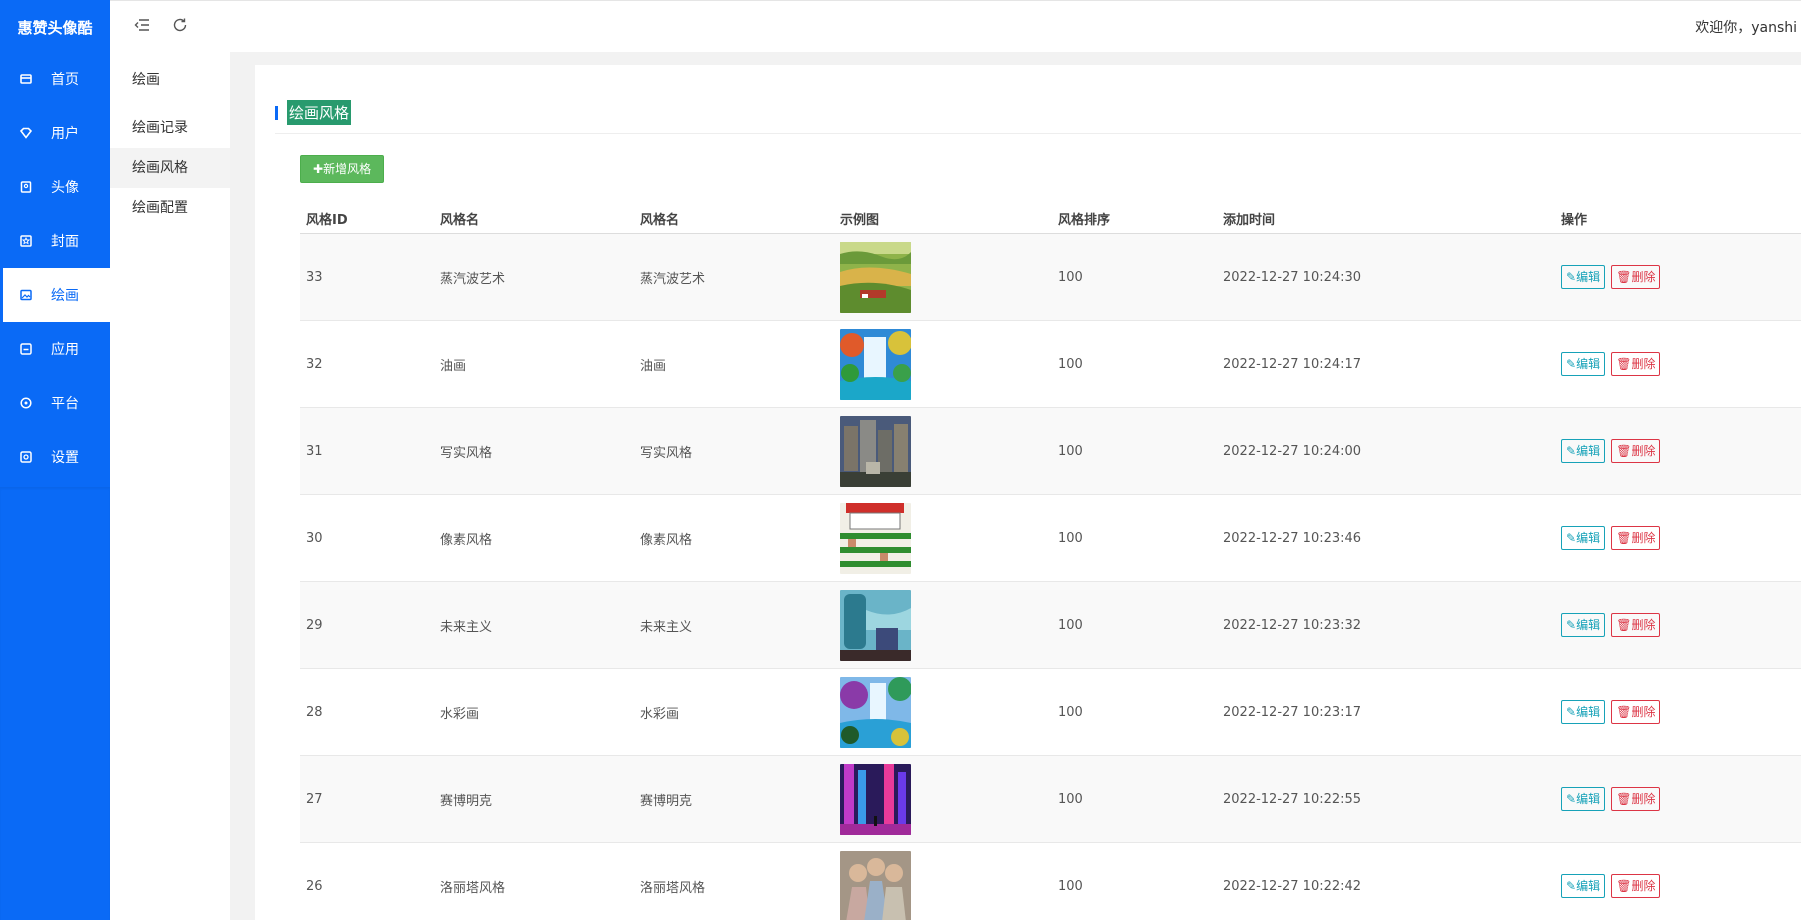 The width and height of the screenshot is (1801, 920). Describe the element at coordinates (342, 169) in the screenshot. I see `add-style-button: ✚新增风格` at that location.